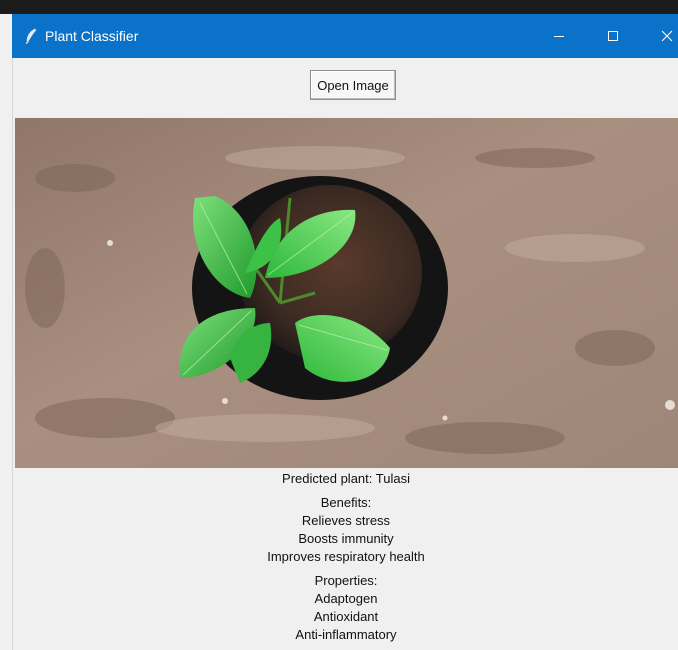 The width and height of the screenshot is (678, 650). Describe the element at coordinates (660, 36) in the screenshot. I see `close-button` at that location.